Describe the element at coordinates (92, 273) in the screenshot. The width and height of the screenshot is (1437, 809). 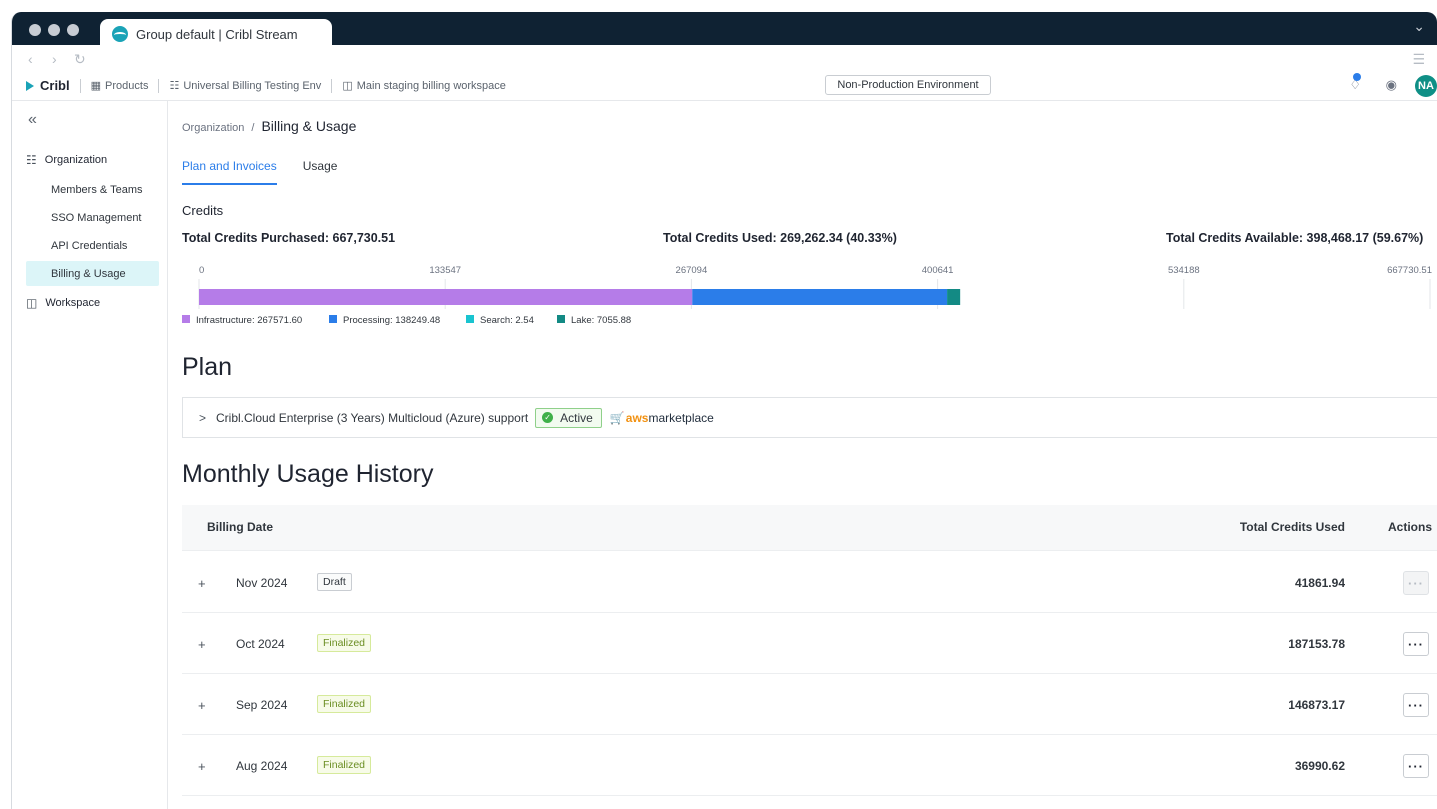
I see `sidebar-item-billing-usage: Billing & Usage` at that location.